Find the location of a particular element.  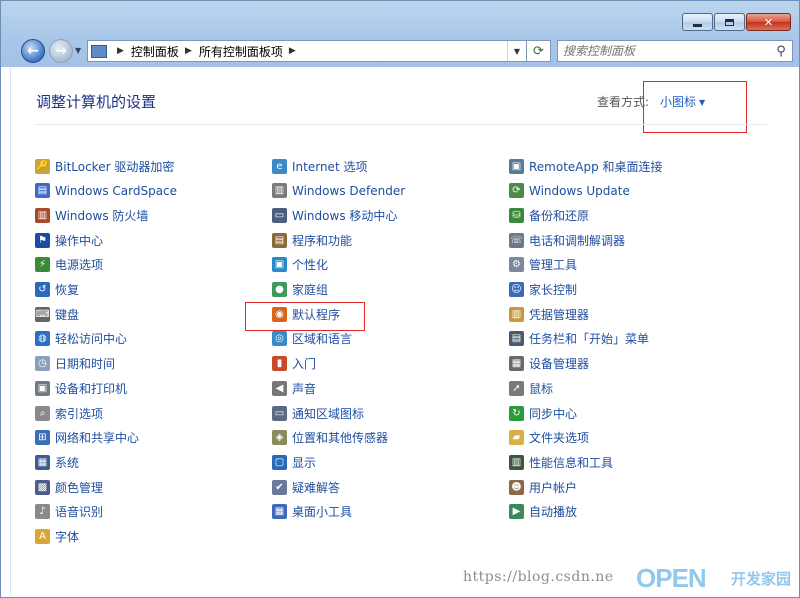

control-panel-item: ▤ 程序和功能 is located at coordinates (312, 240).